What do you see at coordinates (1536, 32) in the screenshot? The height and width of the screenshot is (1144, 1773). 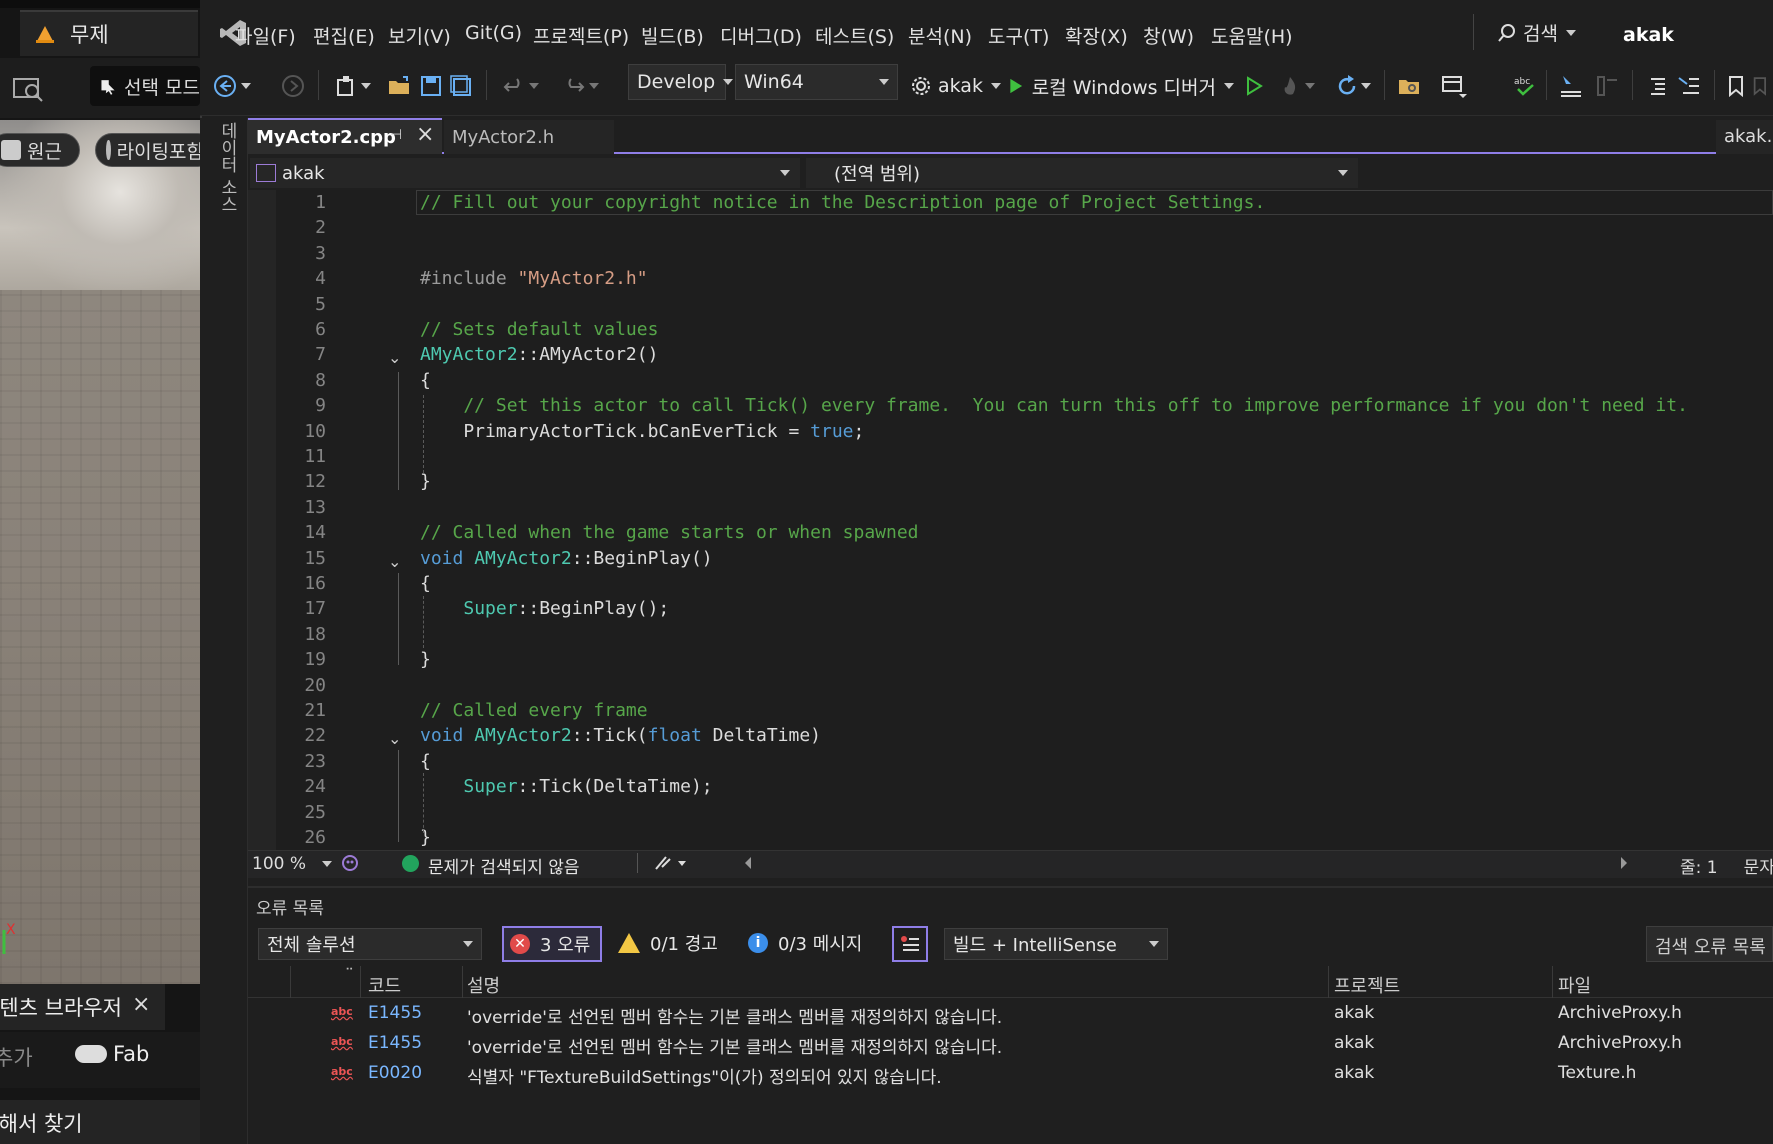 I see `search-button: 검색` at bounding box center [1536, 32].